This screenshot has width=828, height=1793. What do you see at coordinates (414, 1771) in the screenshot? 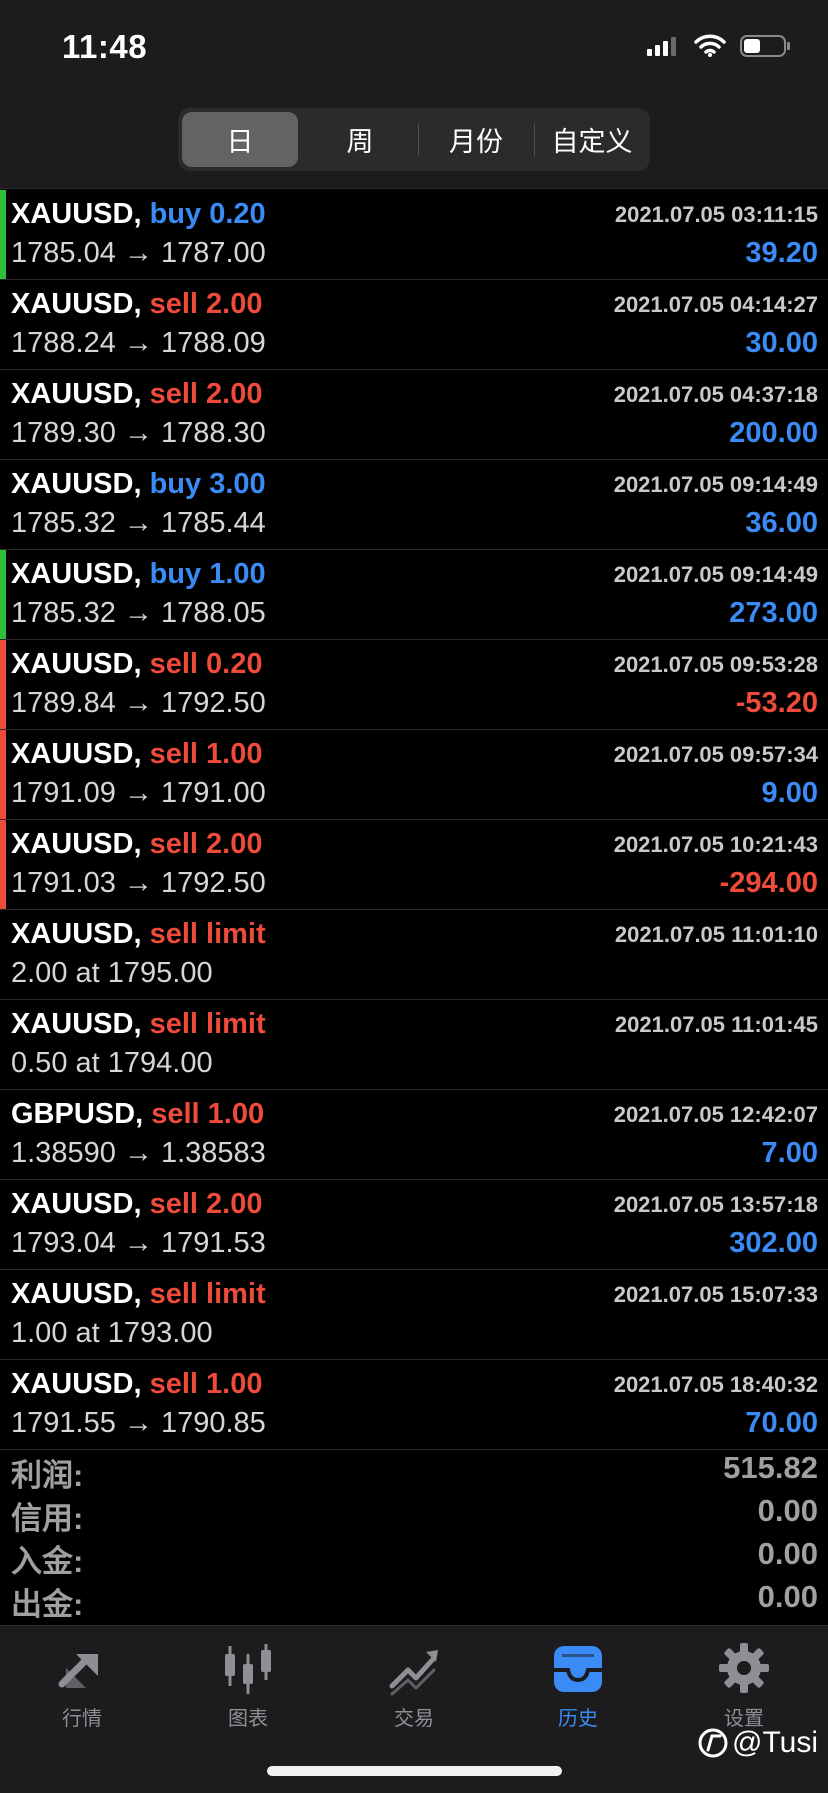
I see `home-indicator` at bounding box center [414, 1771].